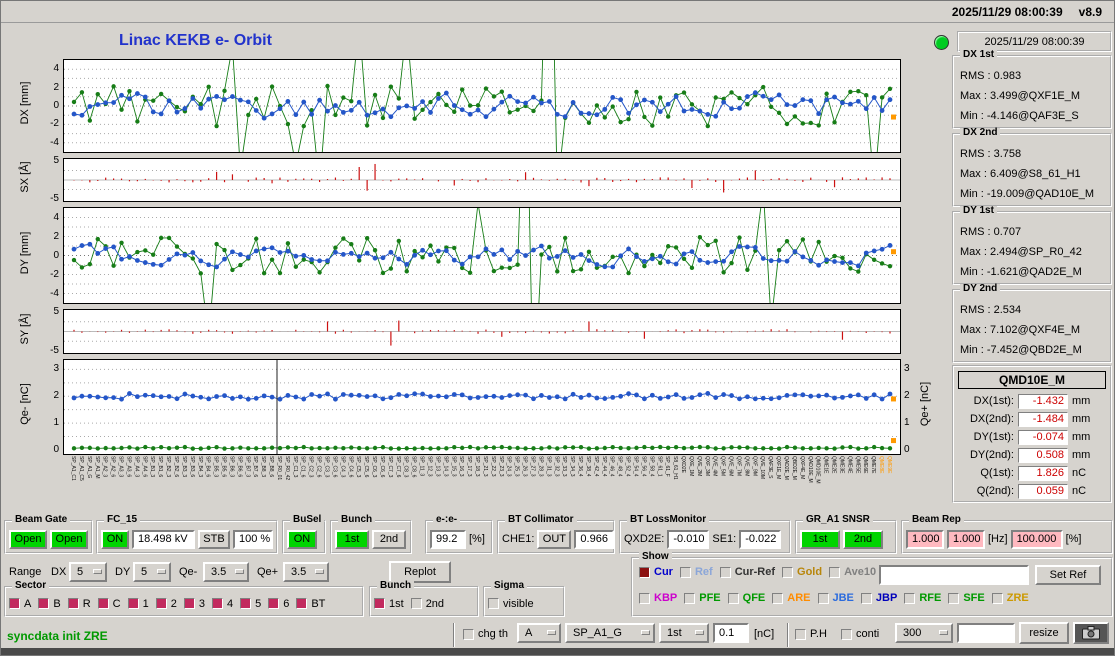 Image resolution: width=1115 pixels, height=656 pixels. Describe the element at coordinates (835, 598) in the screenshot. I see `show-checkbox-jbe: JBE` at that location.